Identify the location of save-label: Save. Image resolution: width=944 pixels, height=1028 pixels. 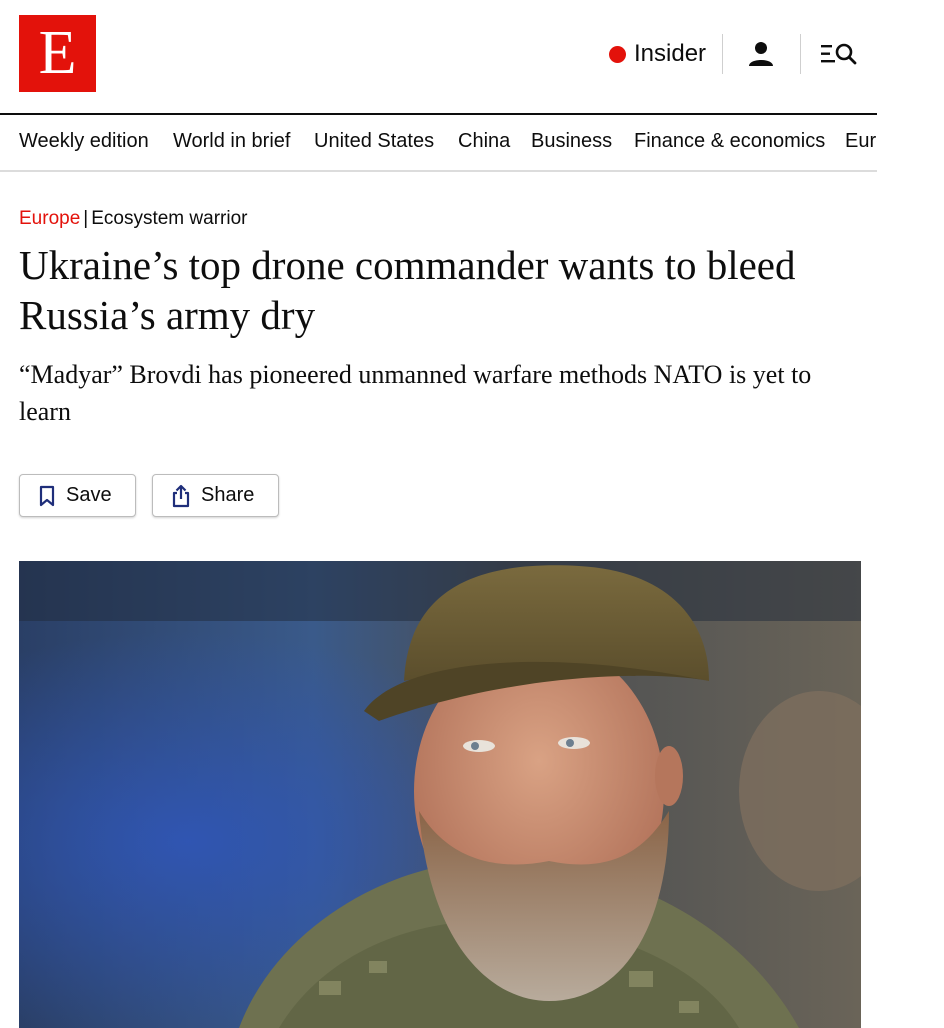
(89, 495).